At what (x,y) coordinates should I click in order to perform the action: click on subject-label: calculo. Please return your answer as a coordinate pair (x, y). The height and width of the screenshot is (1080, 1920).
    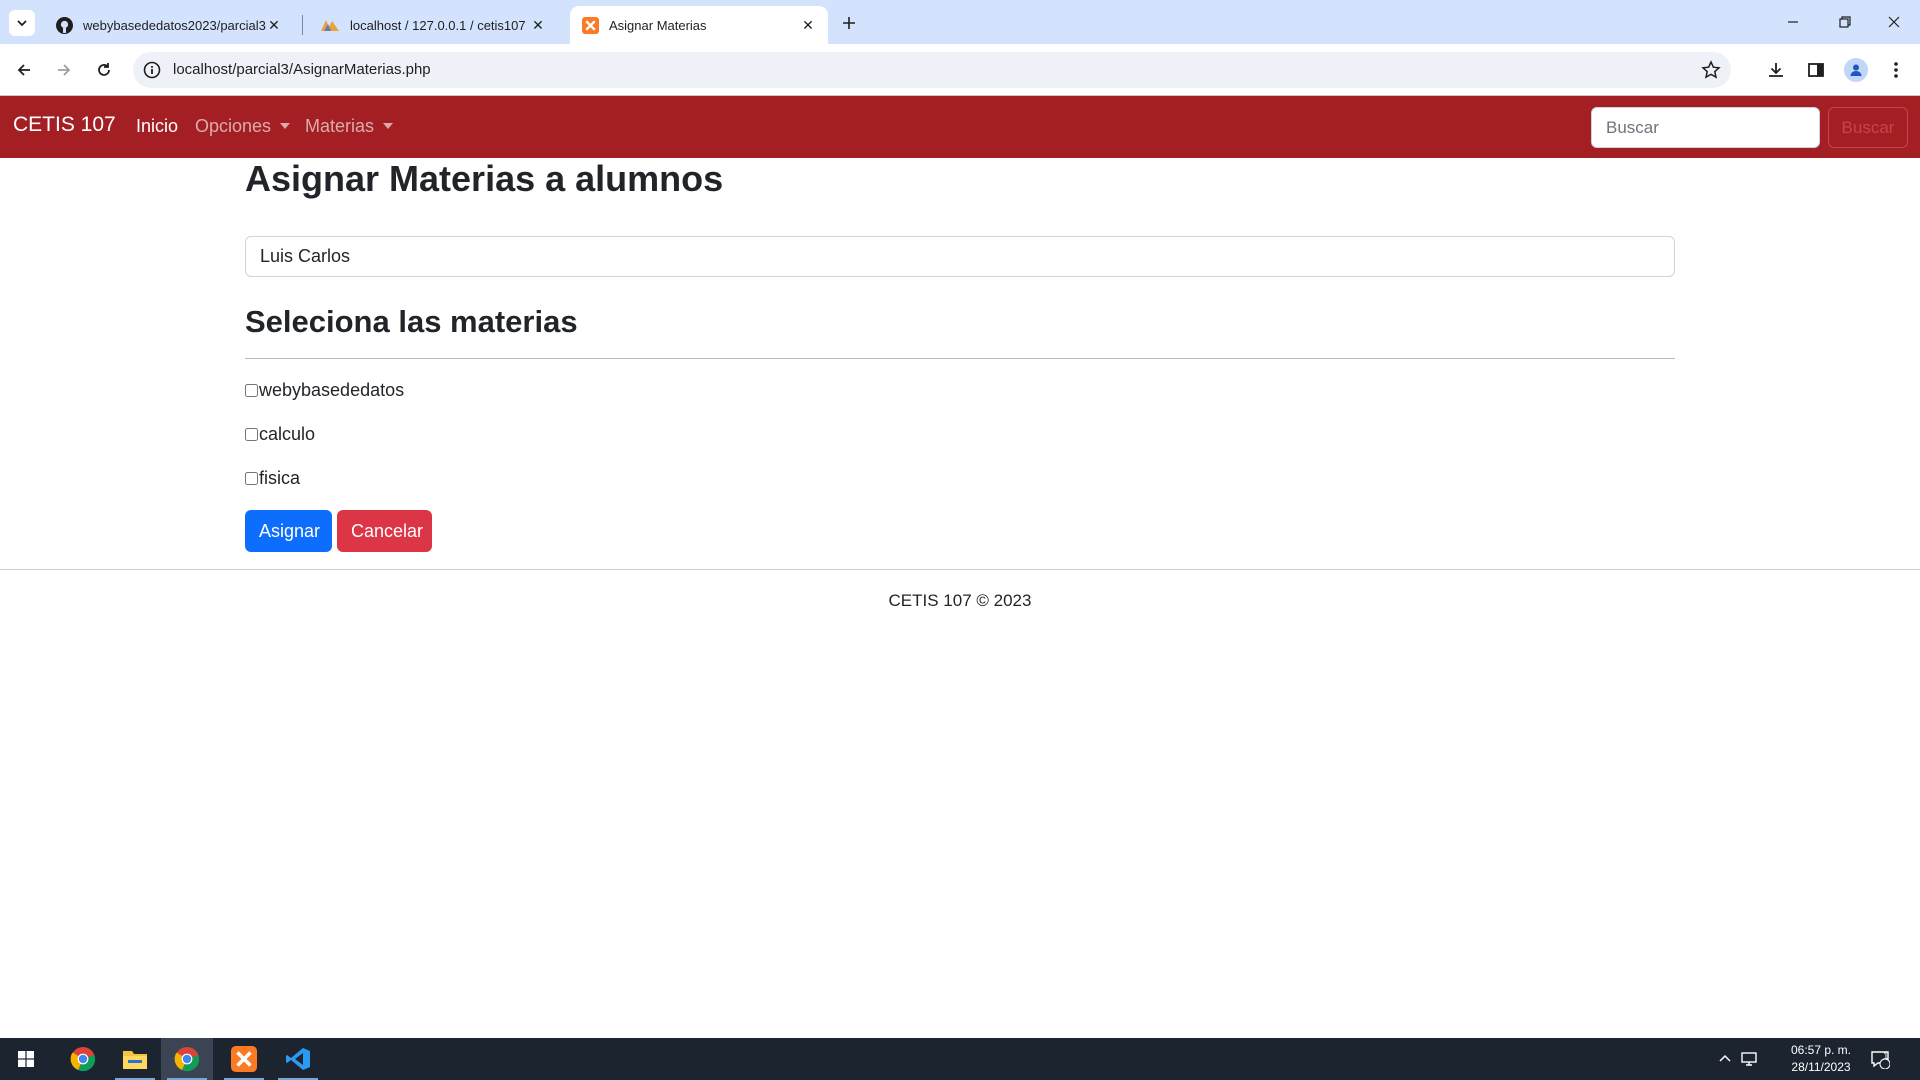
    Looking at the image, I should click on (287, 434).